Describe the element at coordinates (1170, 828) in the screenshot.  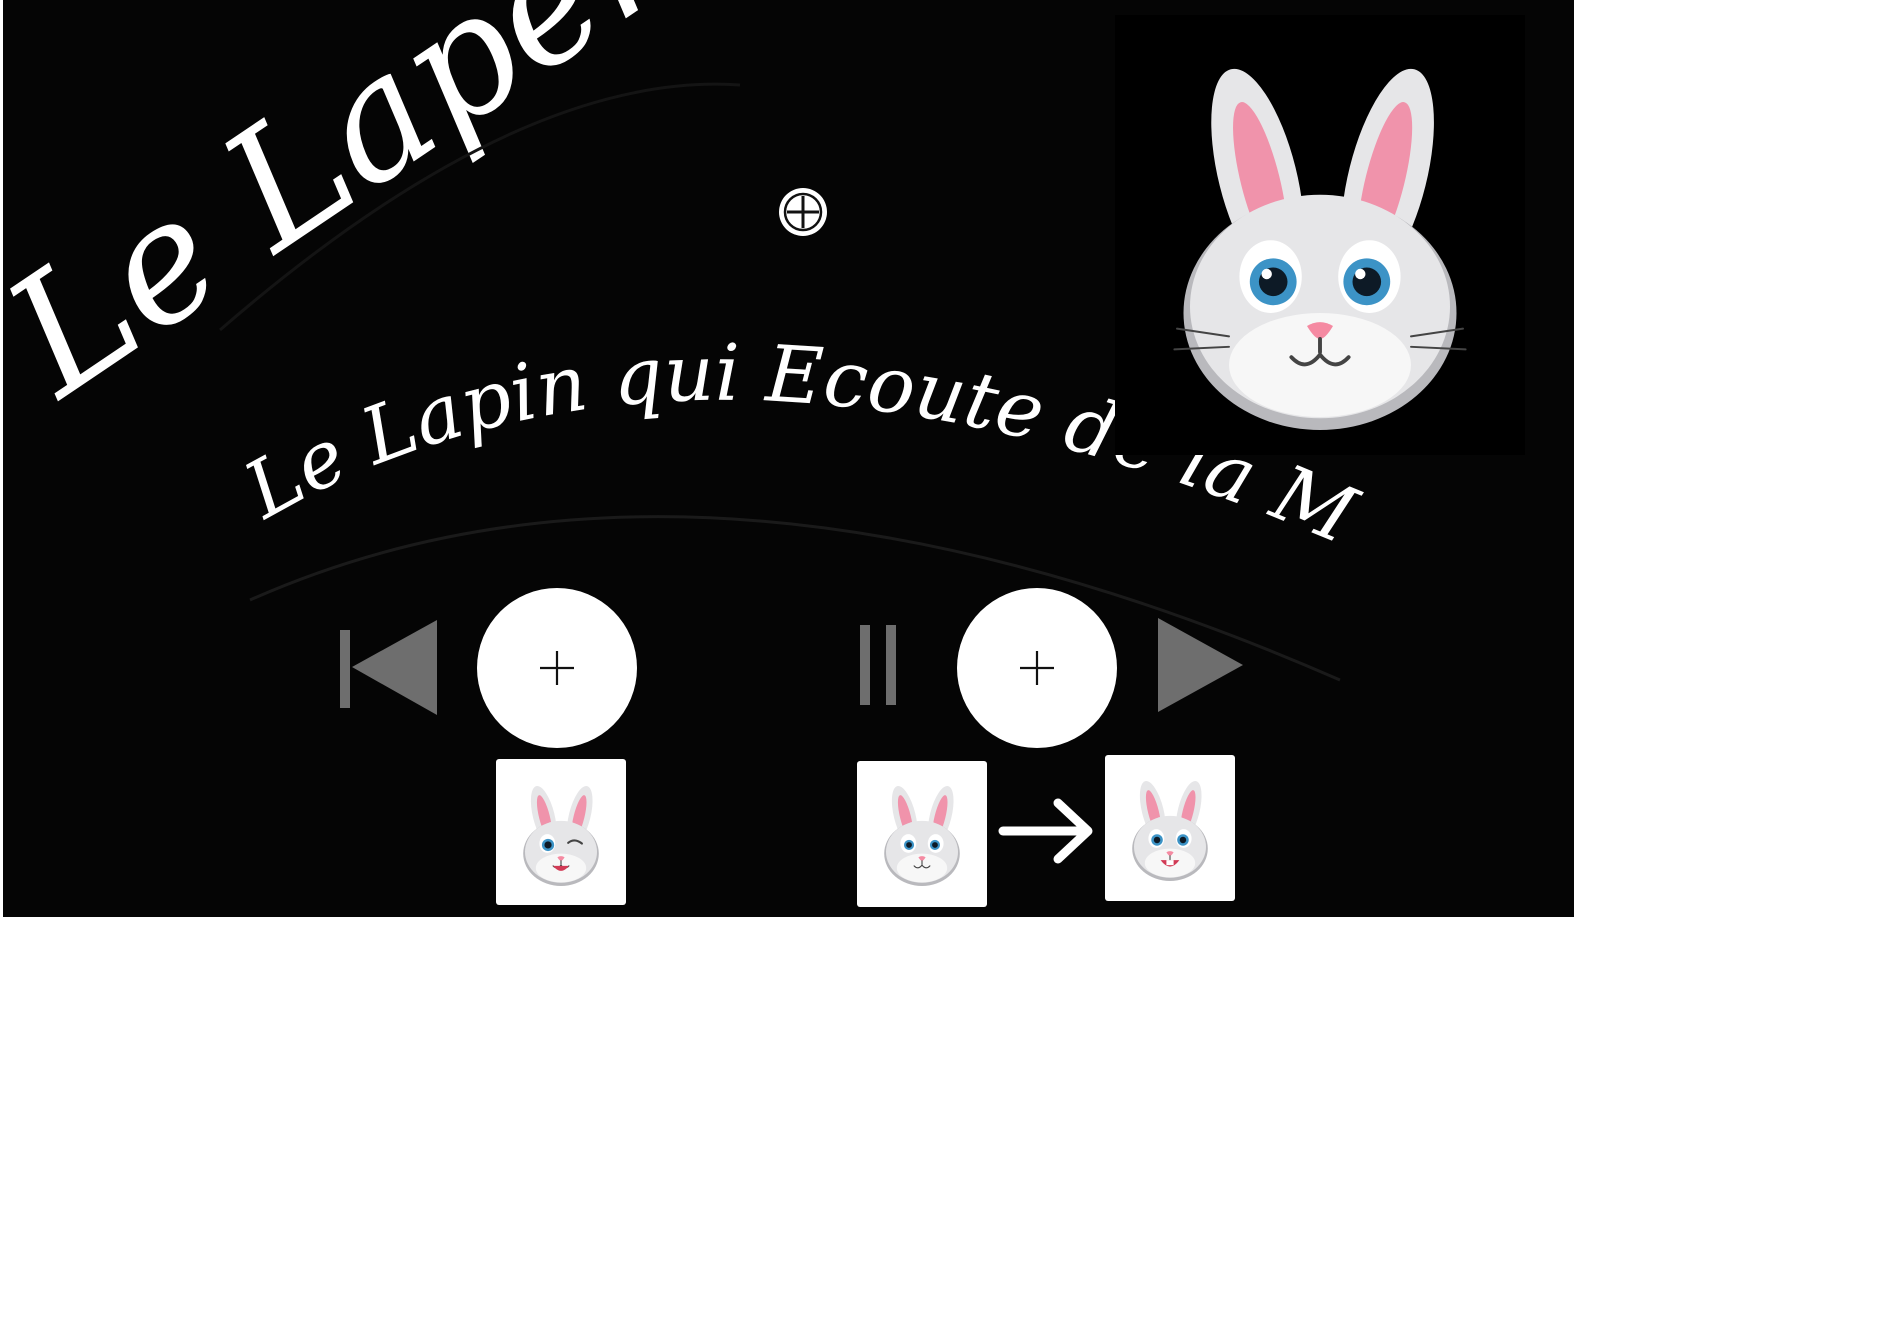
I see `expression-tile-smile` at that location.